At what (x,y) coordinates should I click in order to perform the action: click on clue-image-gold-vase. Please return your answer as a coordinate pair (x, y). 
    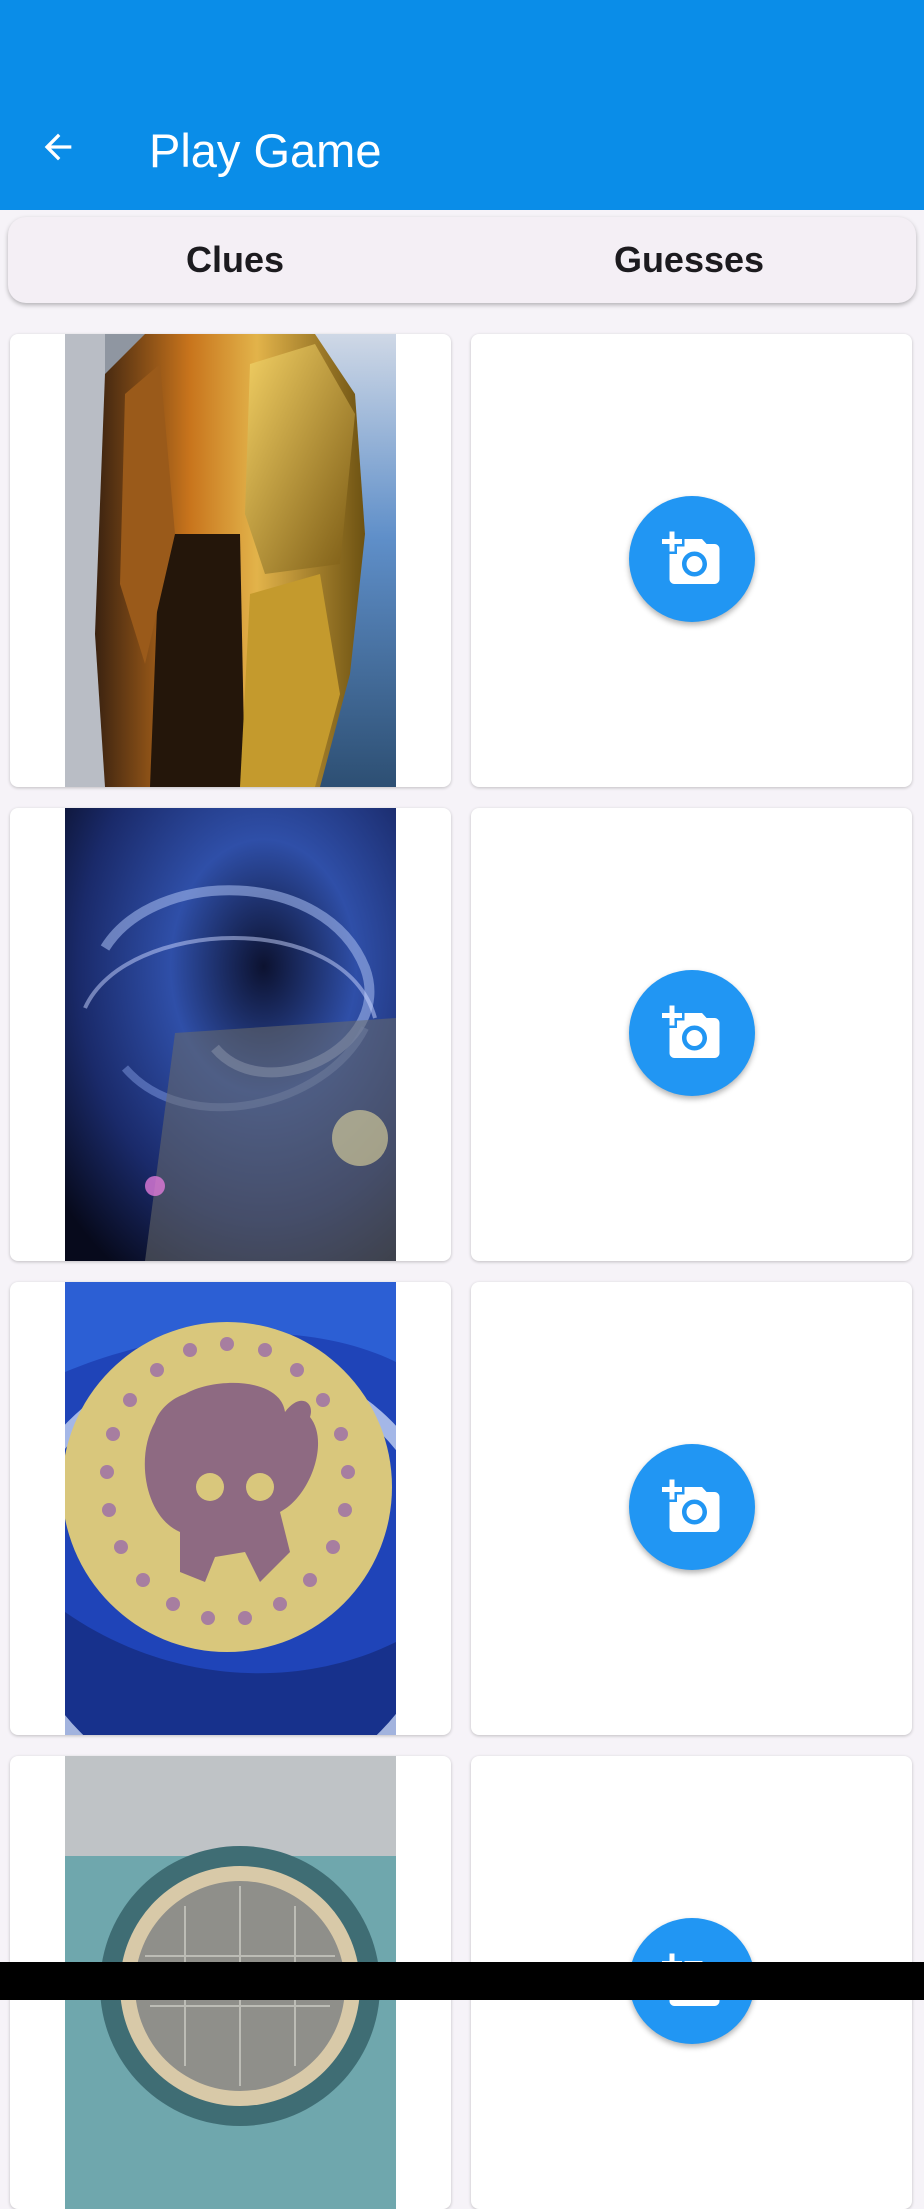
    Looking at the image, I should click on (230, 560).